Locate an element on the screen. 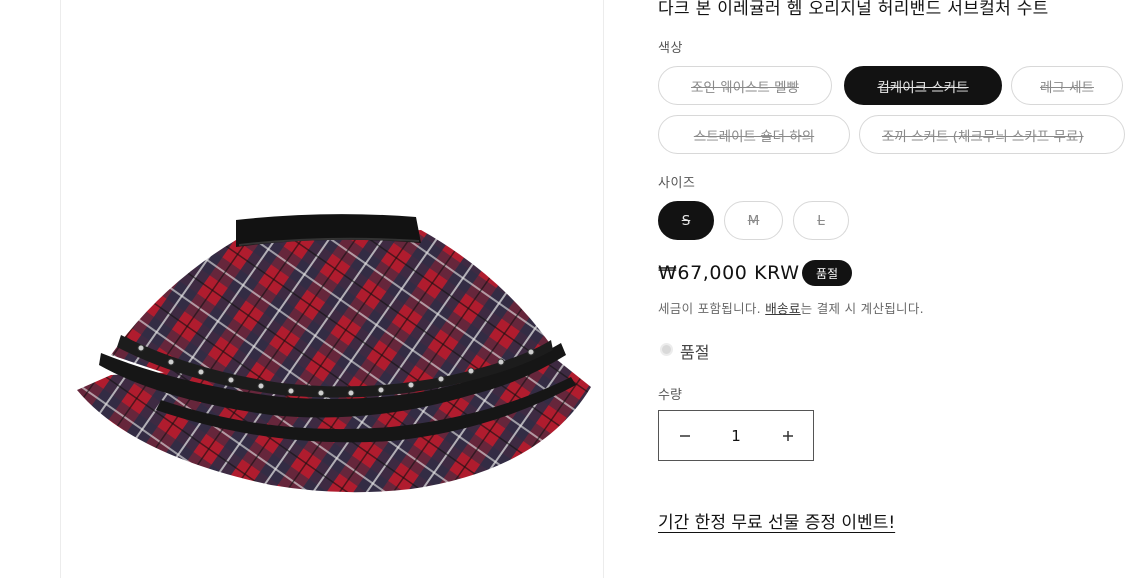 Image resolution: width=1125 pixels, height=578 pixels. quantity-input is located at coordinates (736, 435).